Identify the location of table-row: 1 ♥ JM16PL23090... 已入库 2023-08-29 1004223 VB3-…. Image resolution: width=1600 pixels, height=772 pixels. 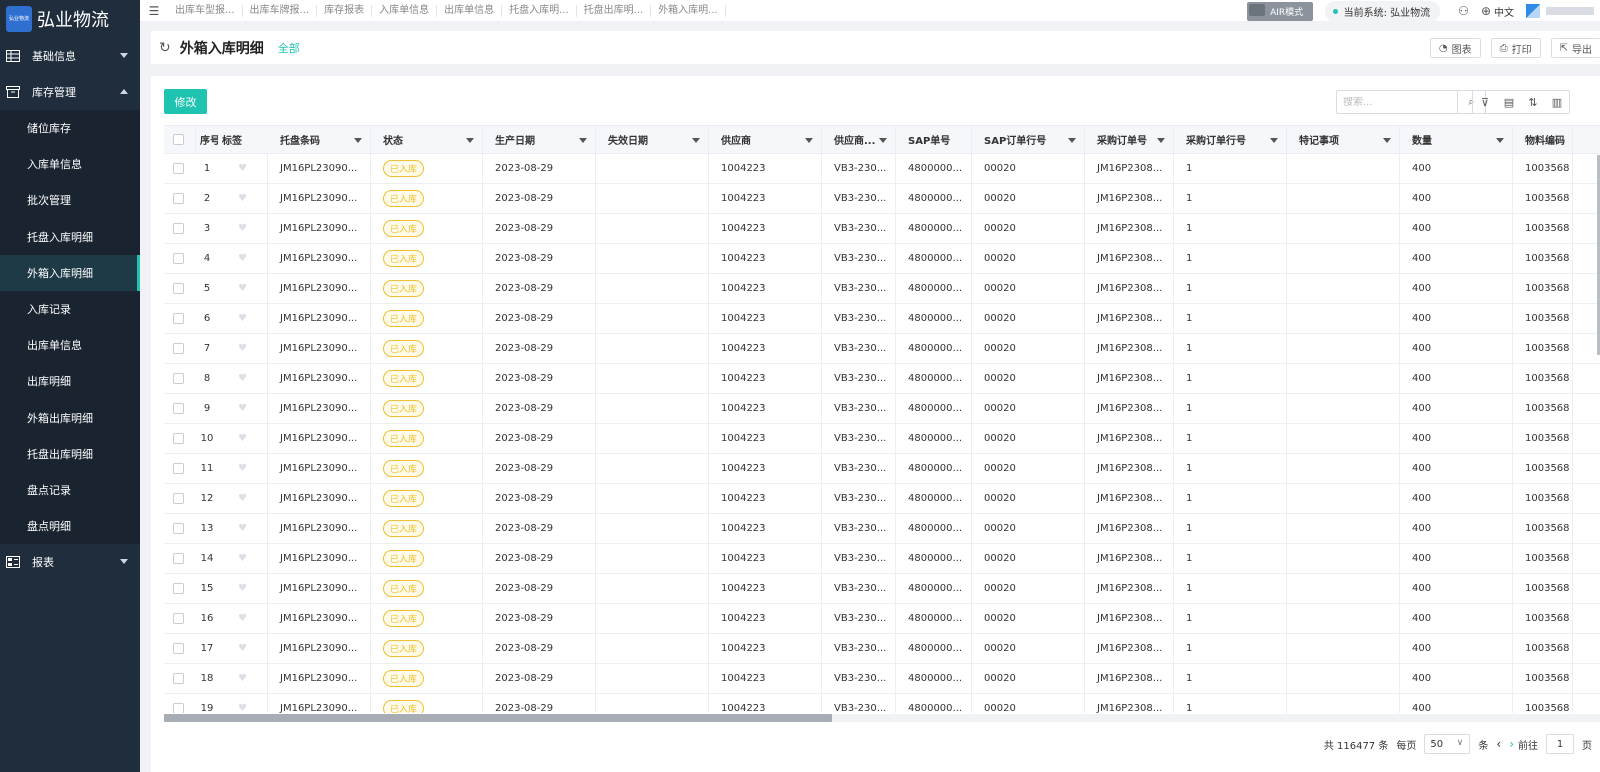
(882, 169).